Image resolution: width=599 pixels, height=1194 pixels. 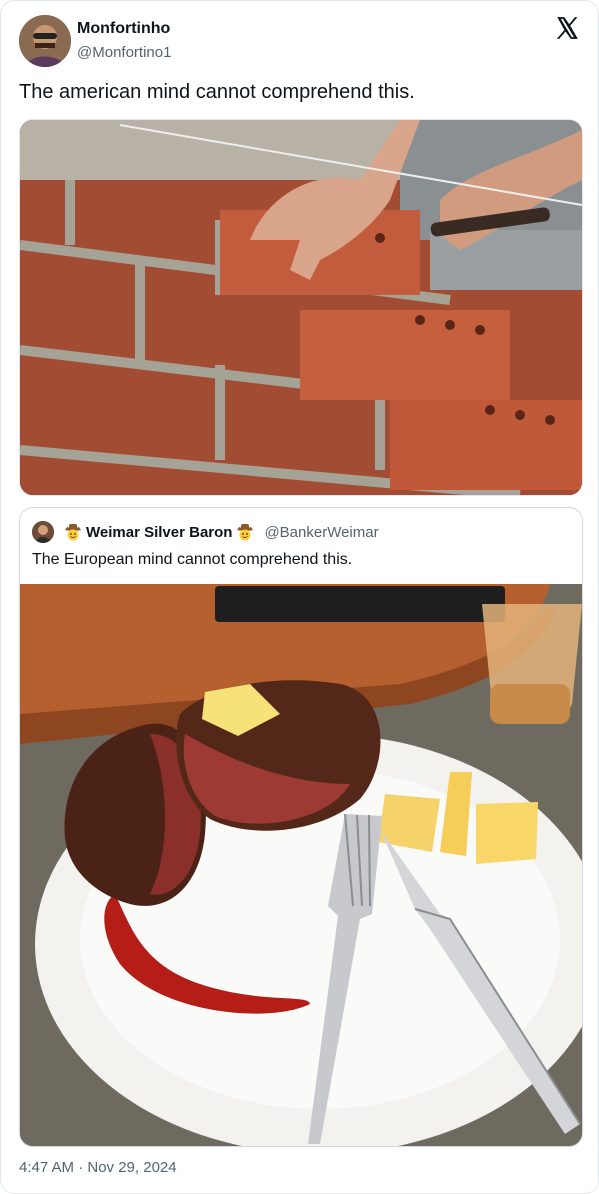 What do you see at coordinates (98, 1167) in the screenshot?
I see `tweet-timestamp: 4:47 AM · Nov 29, 2024` at bounding box center [98, 1167].